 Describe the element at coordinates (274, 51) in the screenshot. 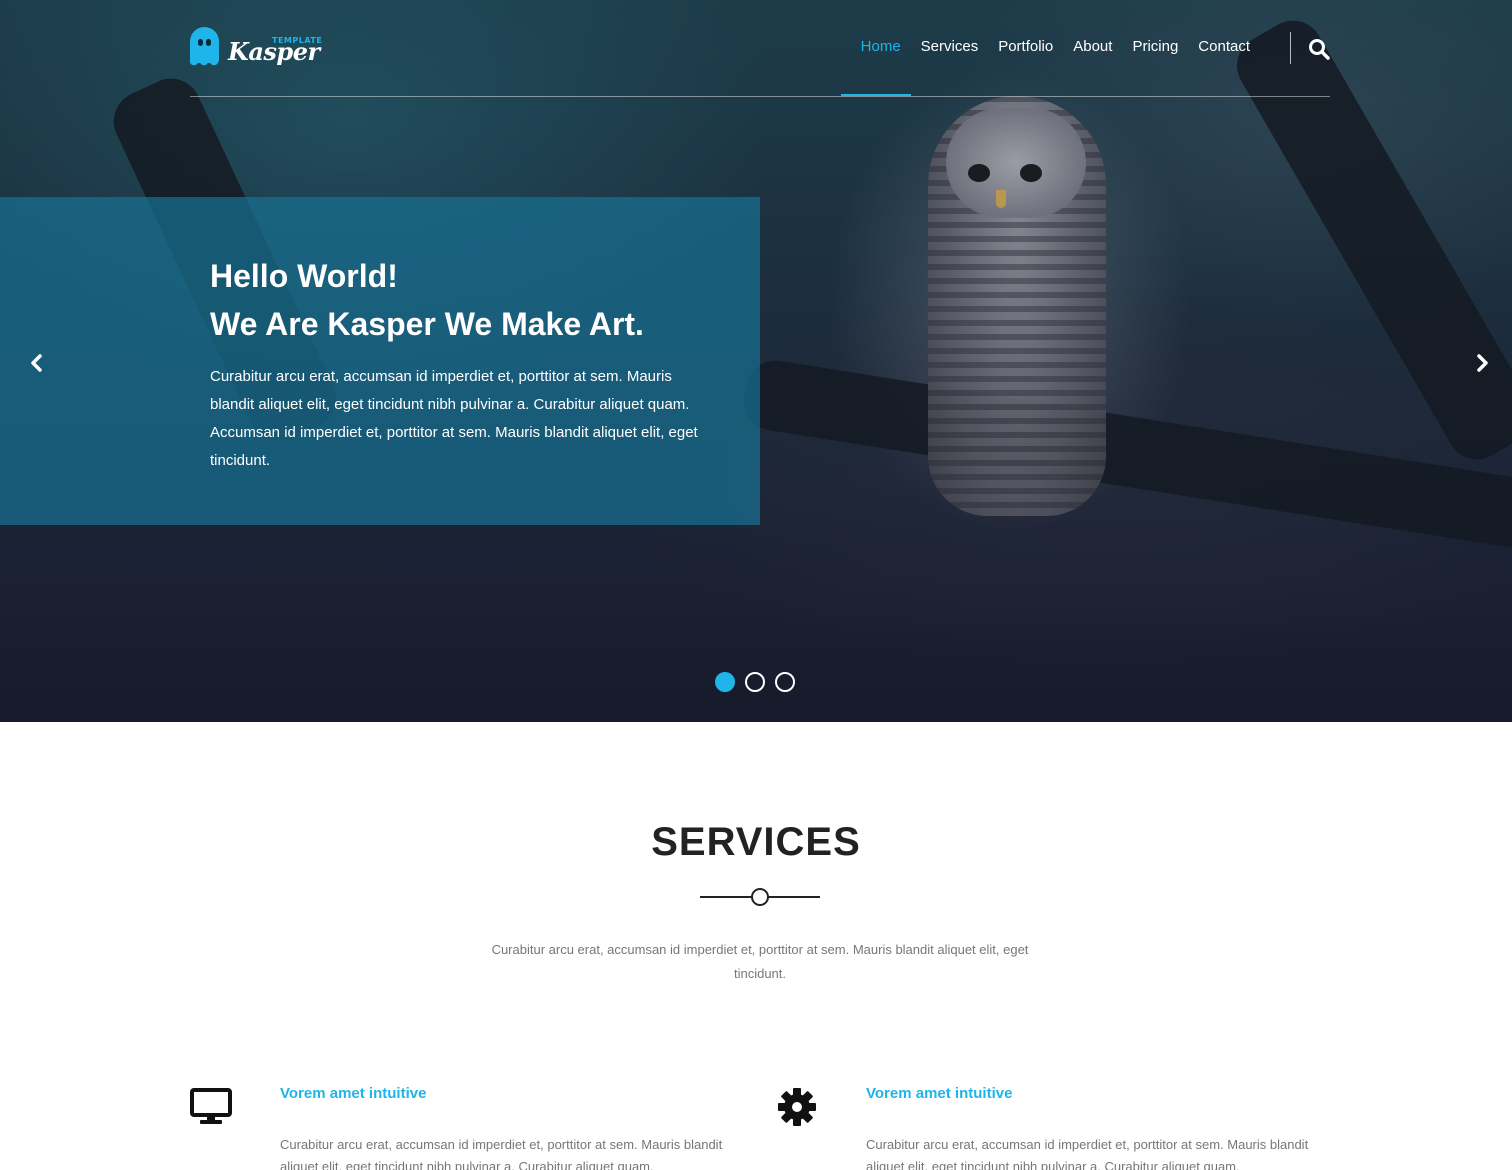

I see `logo-wordmark: Kasper` at that location.